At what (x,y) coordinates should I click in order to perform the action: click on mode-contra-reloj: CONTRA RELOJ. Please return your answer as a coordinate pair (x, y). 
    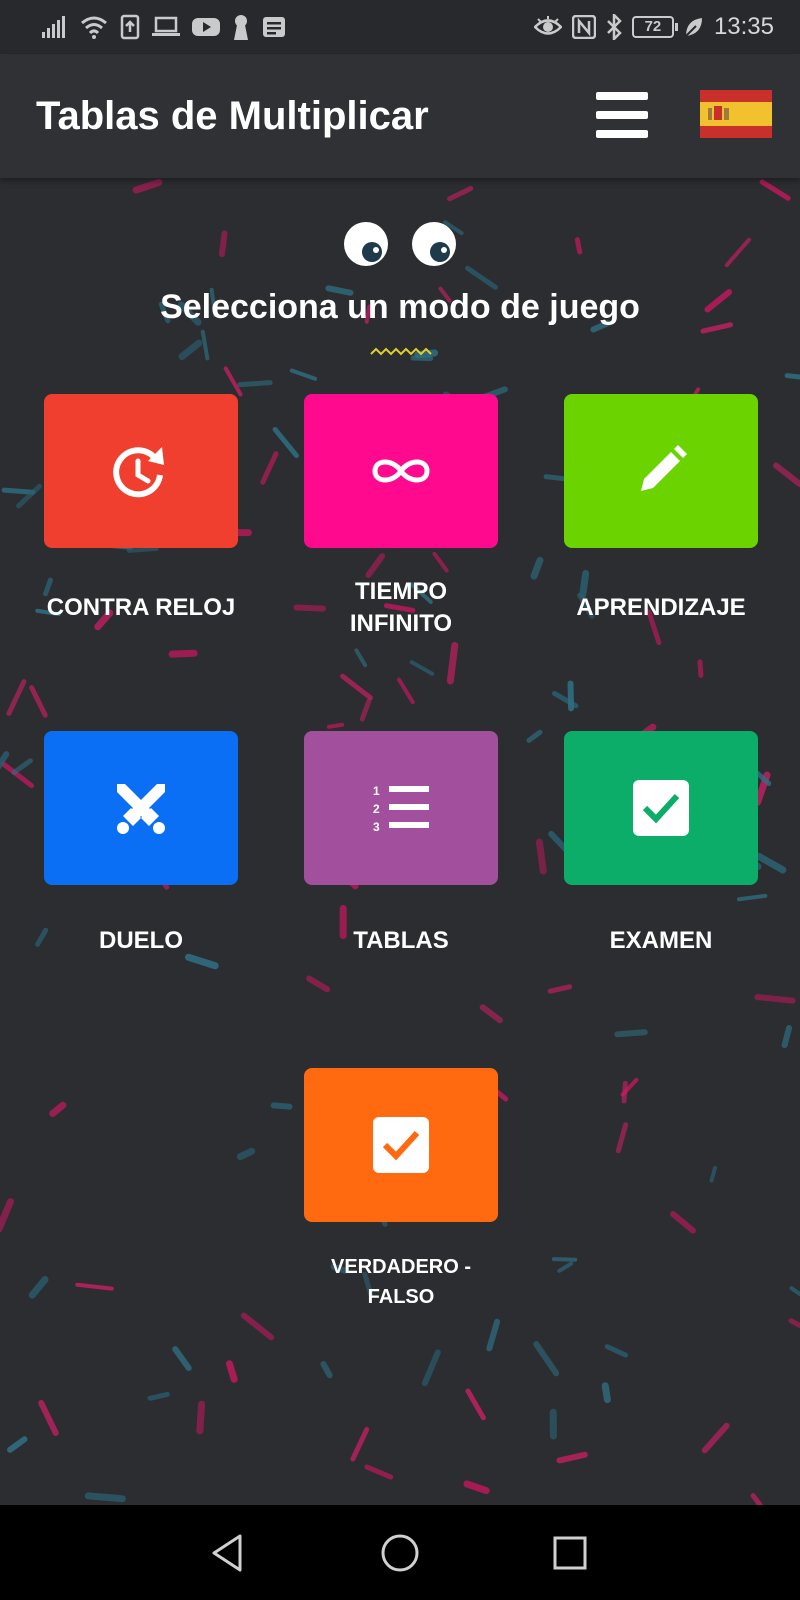
    Looking at the image, I should click on (141, 509).